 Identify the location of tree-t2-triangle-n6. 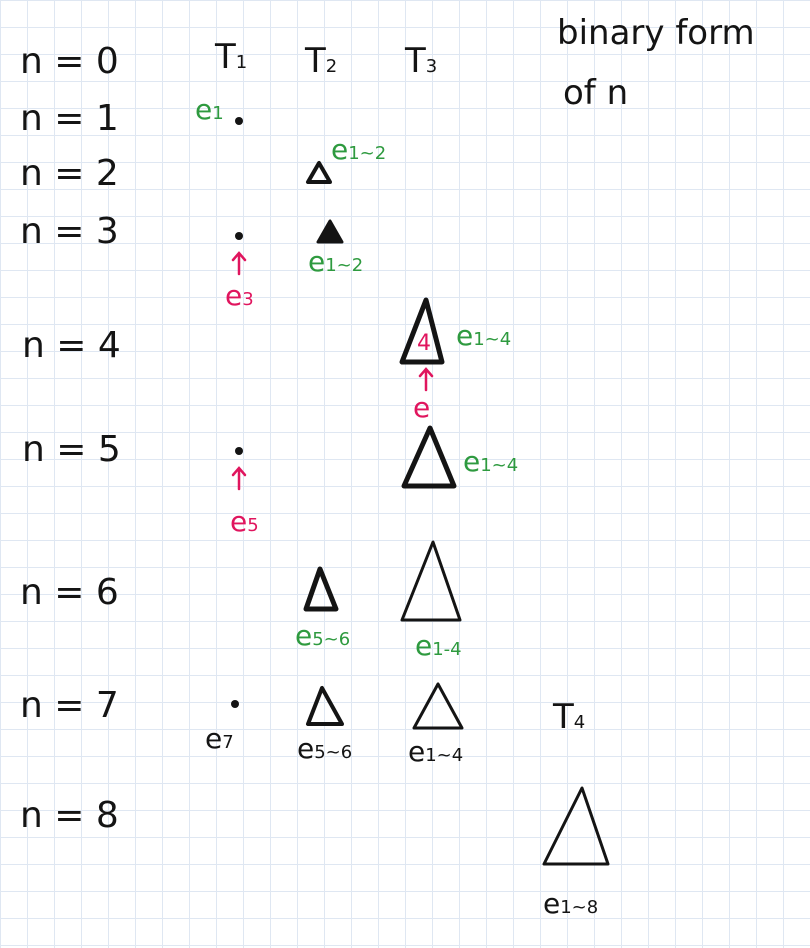
(321, 589).